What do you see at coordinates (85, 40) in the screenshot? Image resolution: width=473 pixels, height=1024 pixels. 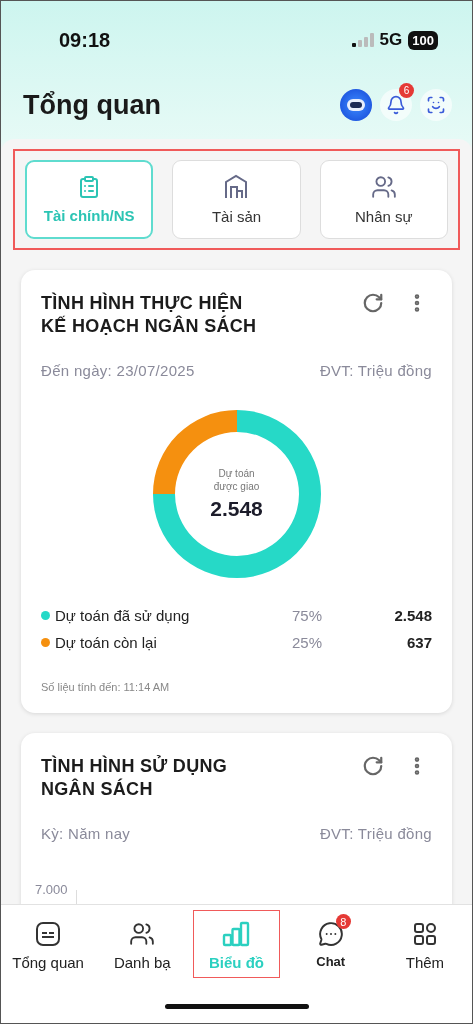 I see `status-time: 09:18` at bounding box center [85, 40].